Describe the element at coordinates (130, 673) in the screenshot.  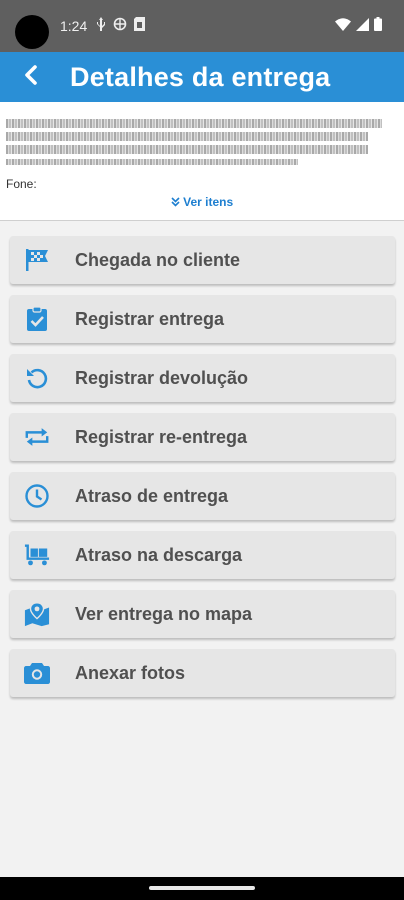
I see `action-label: Anexar fotos` at that location.